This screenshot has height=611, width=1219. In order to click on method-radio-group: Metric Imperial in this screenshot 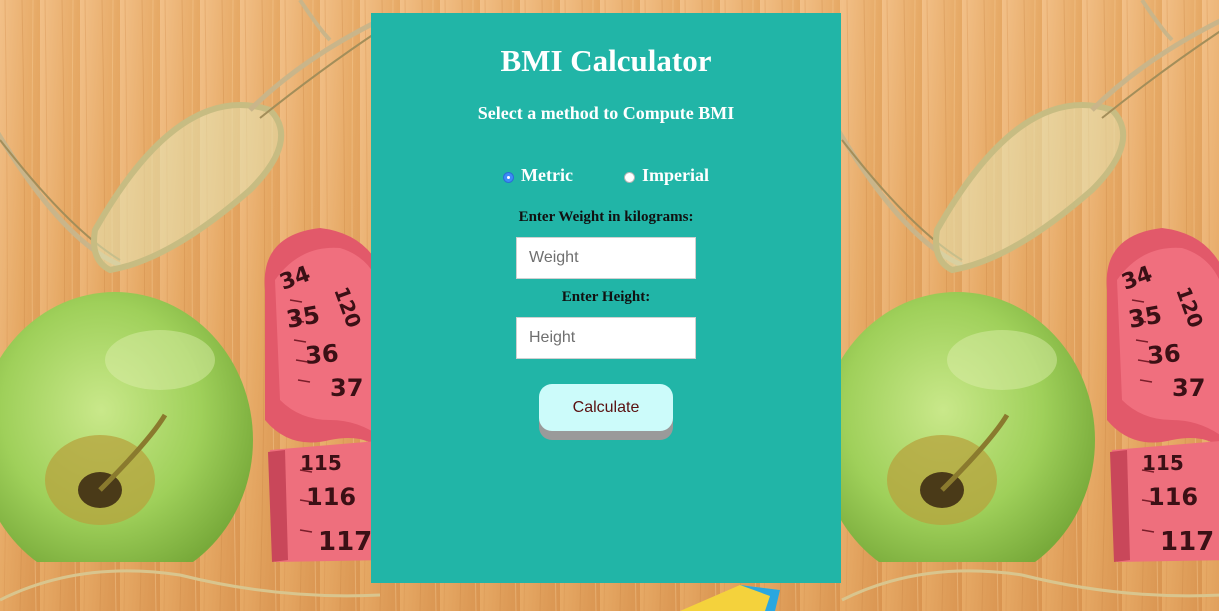, I will do `click(606, 177)`.